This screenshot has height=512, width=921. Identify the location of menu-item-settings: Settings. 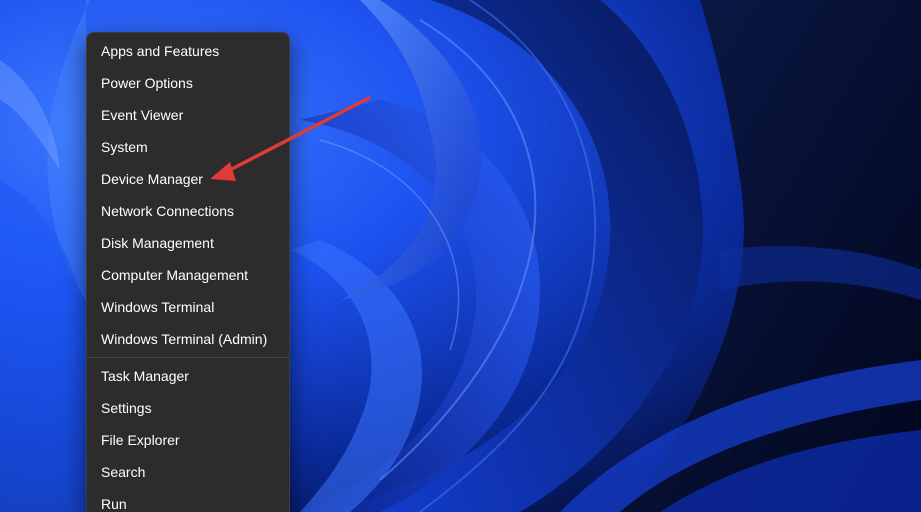
(188, 408).